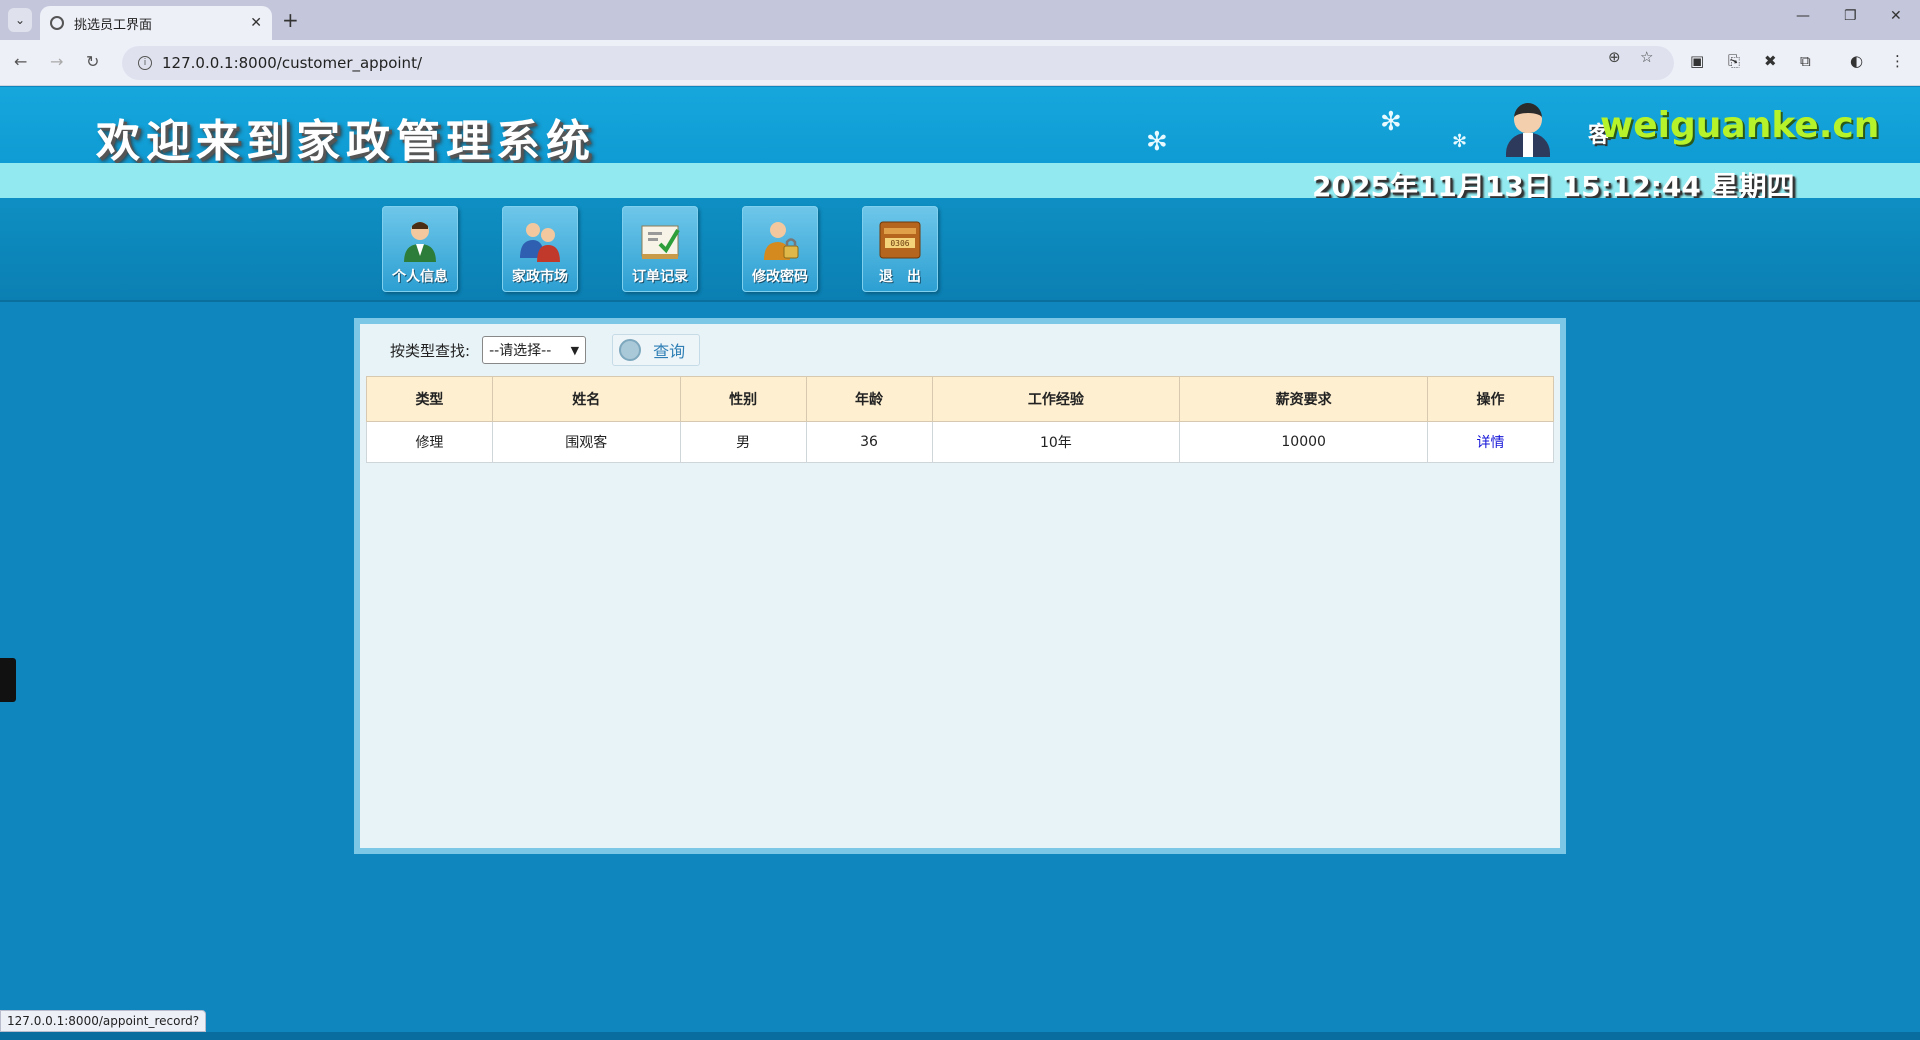 Image resolution: width=1920 pixels, height=1040 pixels. I want to click on browser-status-bar: 127.0.0.1:8000/appoint_record?, so click(103, 1021).